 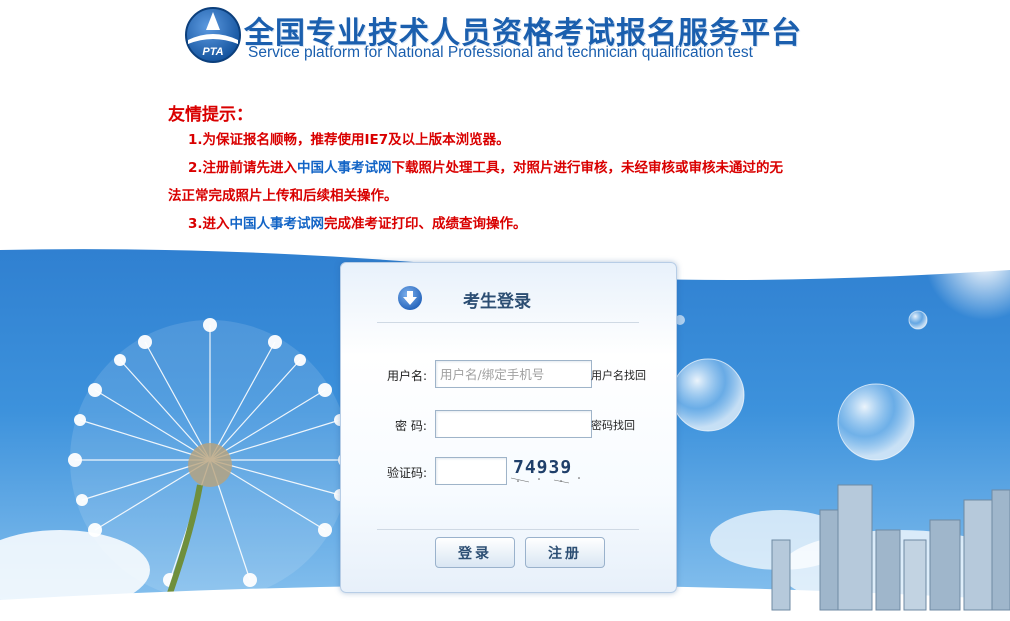 What do you see at coordinates (613, 425) in the screenshot?
I see `password-recover-link: 密码找回` at bounding box center [613, 425].